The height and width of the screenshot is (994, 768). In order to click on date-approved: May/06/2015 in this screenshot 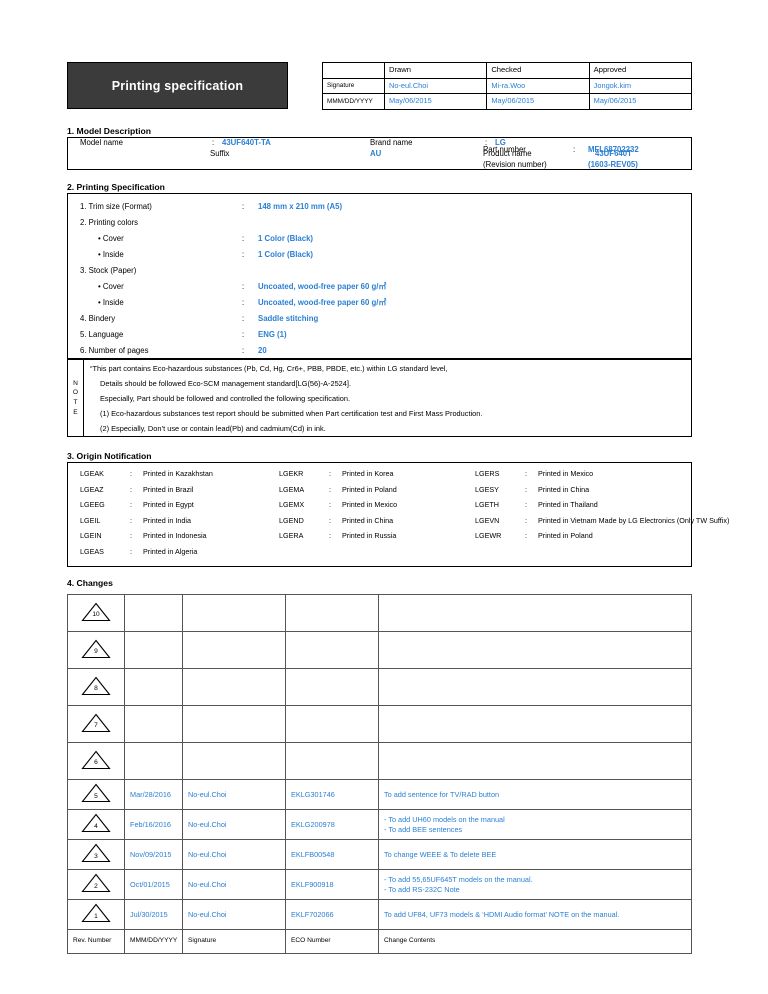, I will do `click(640, 101)`.